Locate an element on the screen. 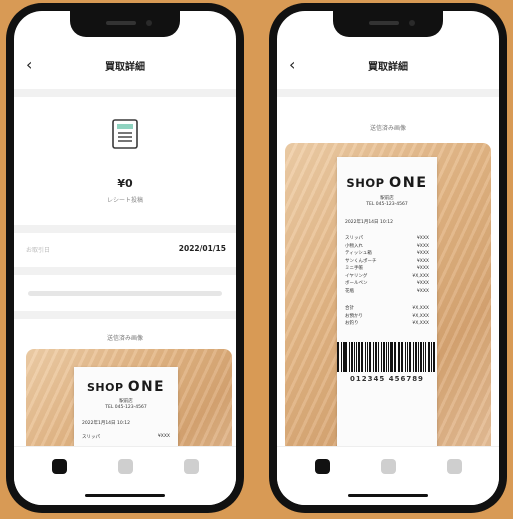  barcode is located at coordinates (387, 356).